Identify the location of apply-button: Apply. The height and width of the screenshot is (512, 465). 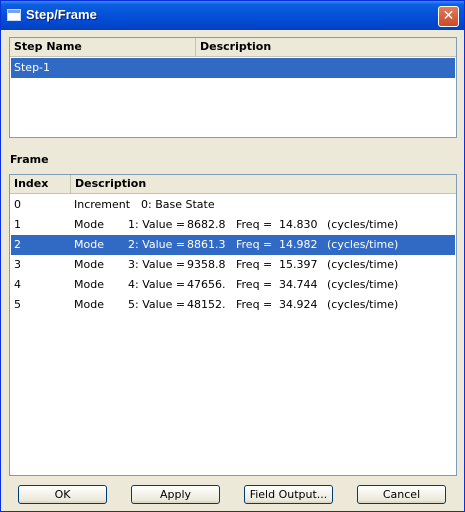
(175, 494).